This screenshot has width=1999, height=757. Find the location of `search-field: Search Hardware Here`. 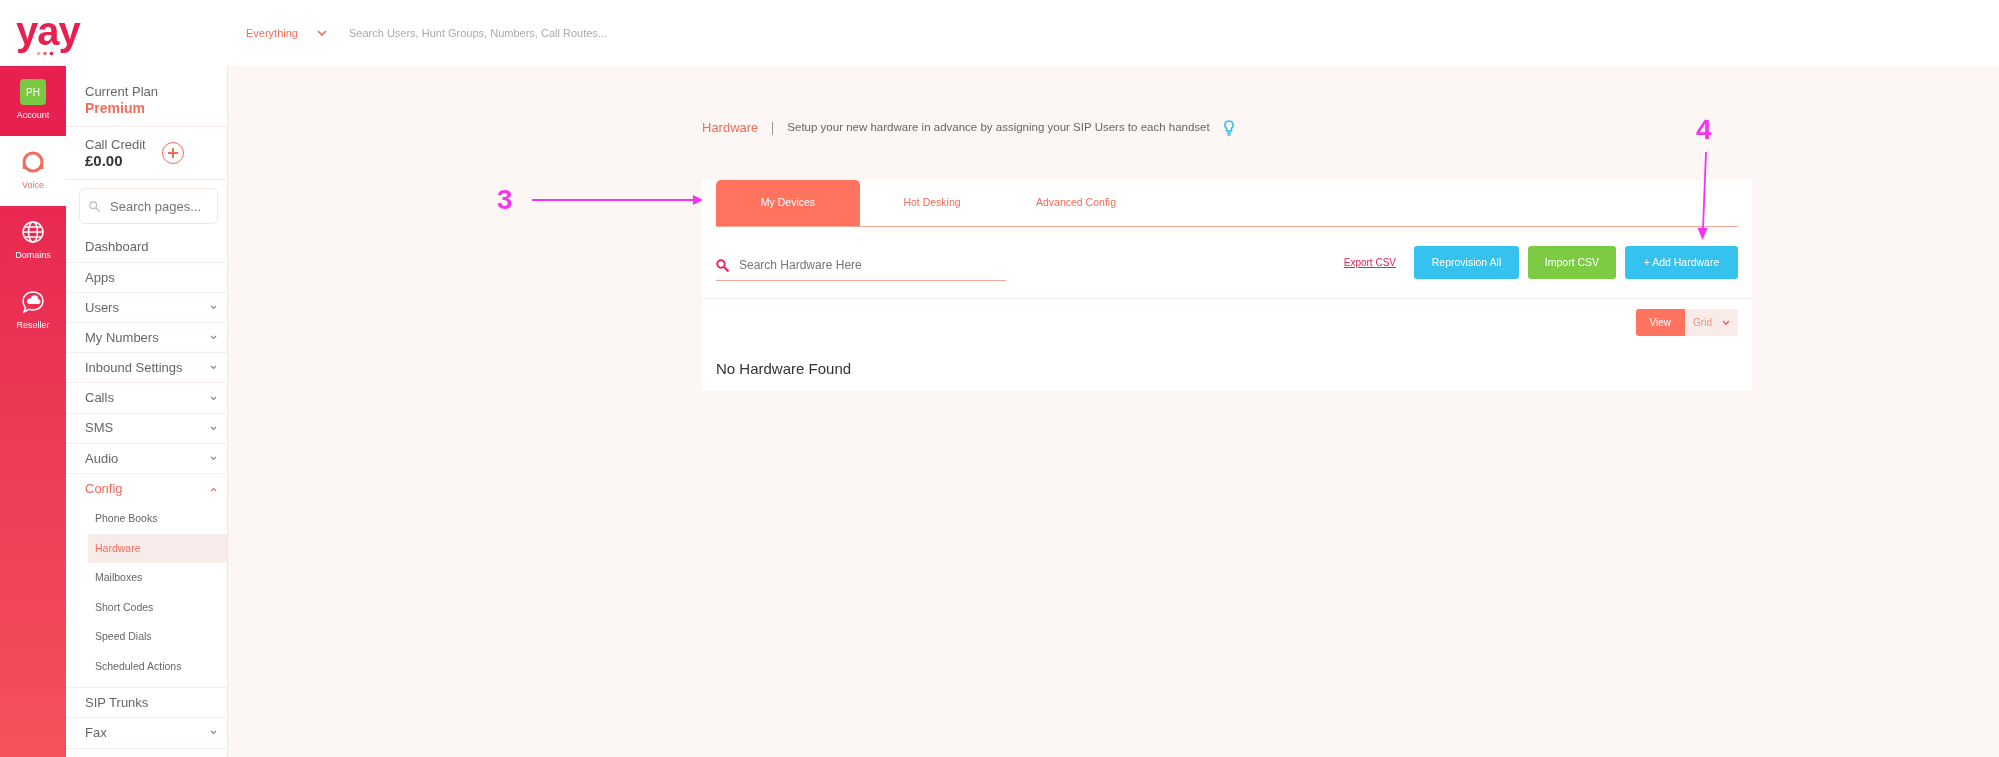

search-field: Search Hardware Here is located at coordinates (871, 265).